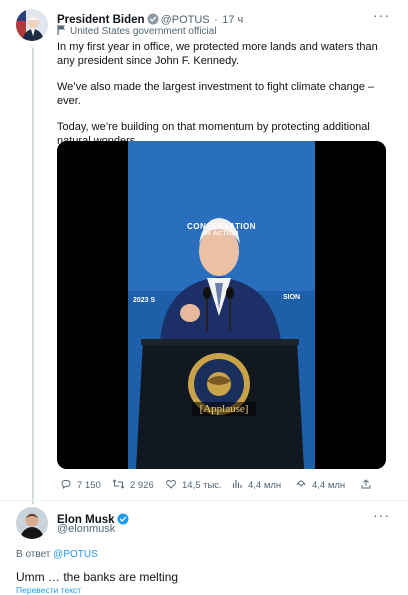 This screenshot has width=408, height=595. I want to click on reply-text: Umm … the banks are melting, so click(97, 577).